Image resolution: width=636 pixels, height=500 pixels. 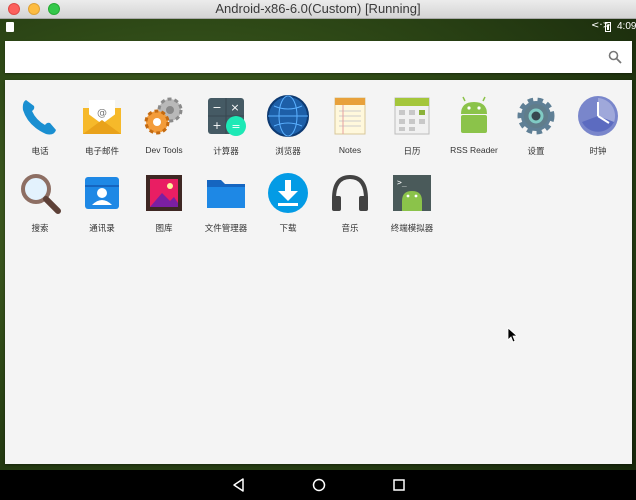 What do you see at coordinates (226, 228) in the screenshot?
I see `app-label: 文件管理器` at bounding box center [226, 228].